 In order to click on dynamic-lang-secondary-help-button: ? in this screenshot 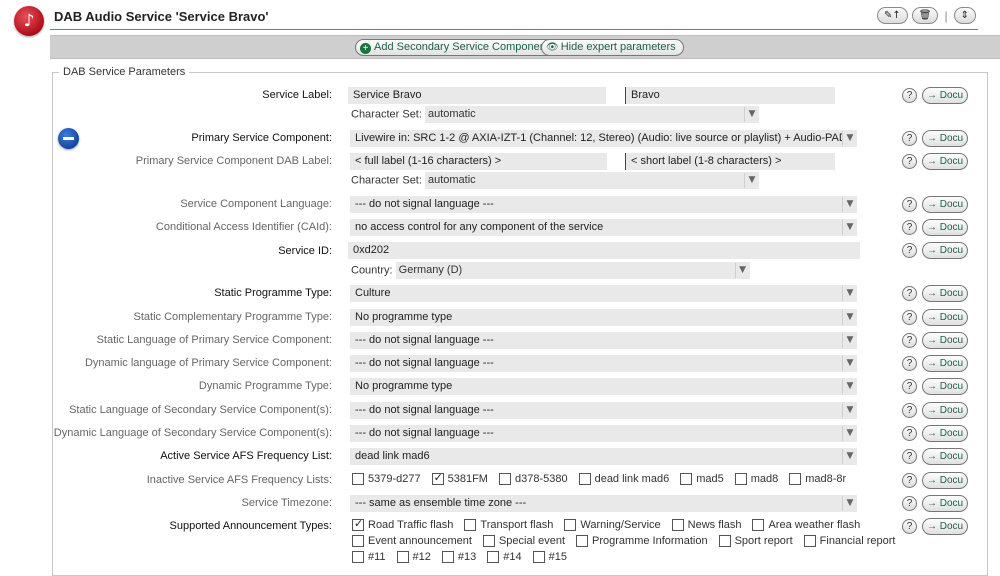, I will do `click(909, 433)`.